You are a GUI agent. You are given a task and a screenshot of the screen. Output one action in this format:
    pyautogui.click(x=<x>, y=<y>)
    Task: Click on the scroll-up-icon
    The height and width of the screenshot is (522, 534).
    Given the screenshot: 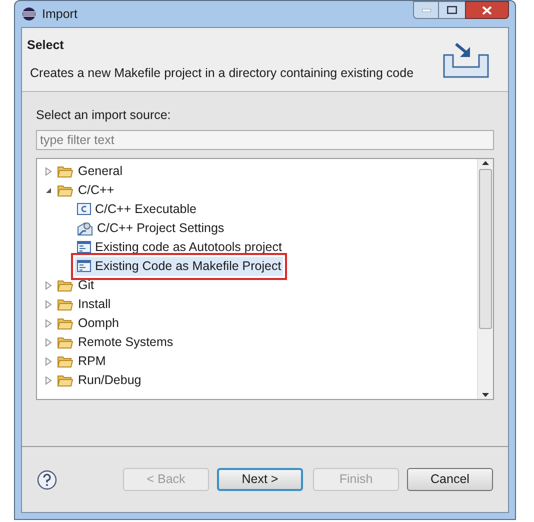 What is the action you would take?
    pyautogui.click(x=485, y=162)
    